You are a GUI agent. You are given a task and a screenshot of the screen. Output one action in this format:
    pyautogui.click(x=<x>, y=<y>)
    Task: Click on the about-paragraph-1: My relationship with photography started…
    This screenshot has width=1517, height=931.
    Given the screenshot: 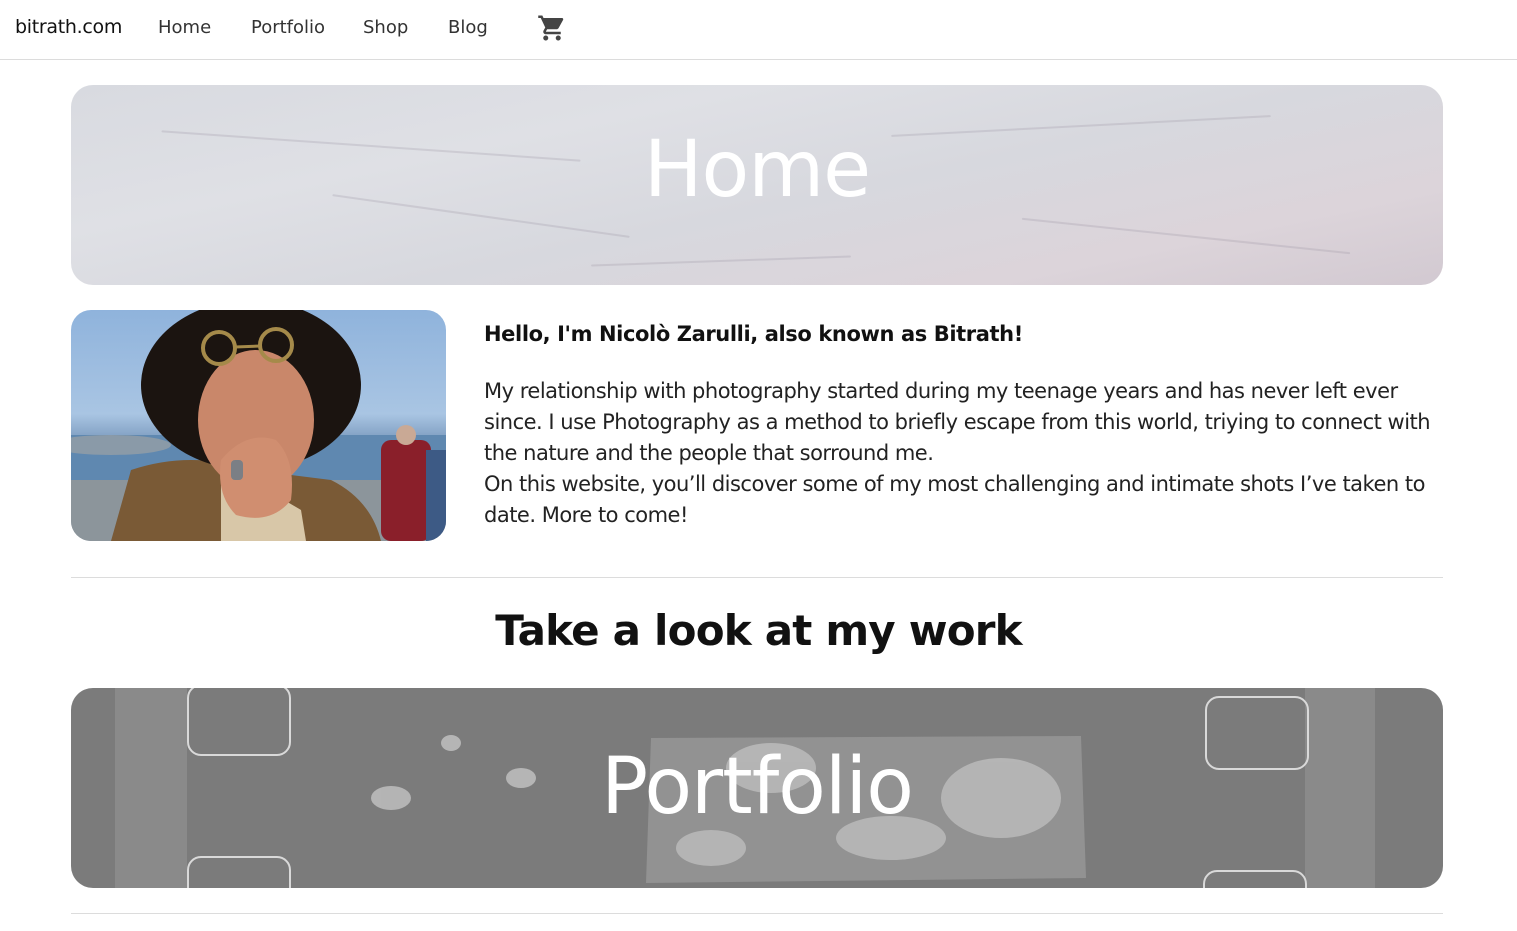 What is the action you would take?
    pyautogui.click(x=957, y=422)
    